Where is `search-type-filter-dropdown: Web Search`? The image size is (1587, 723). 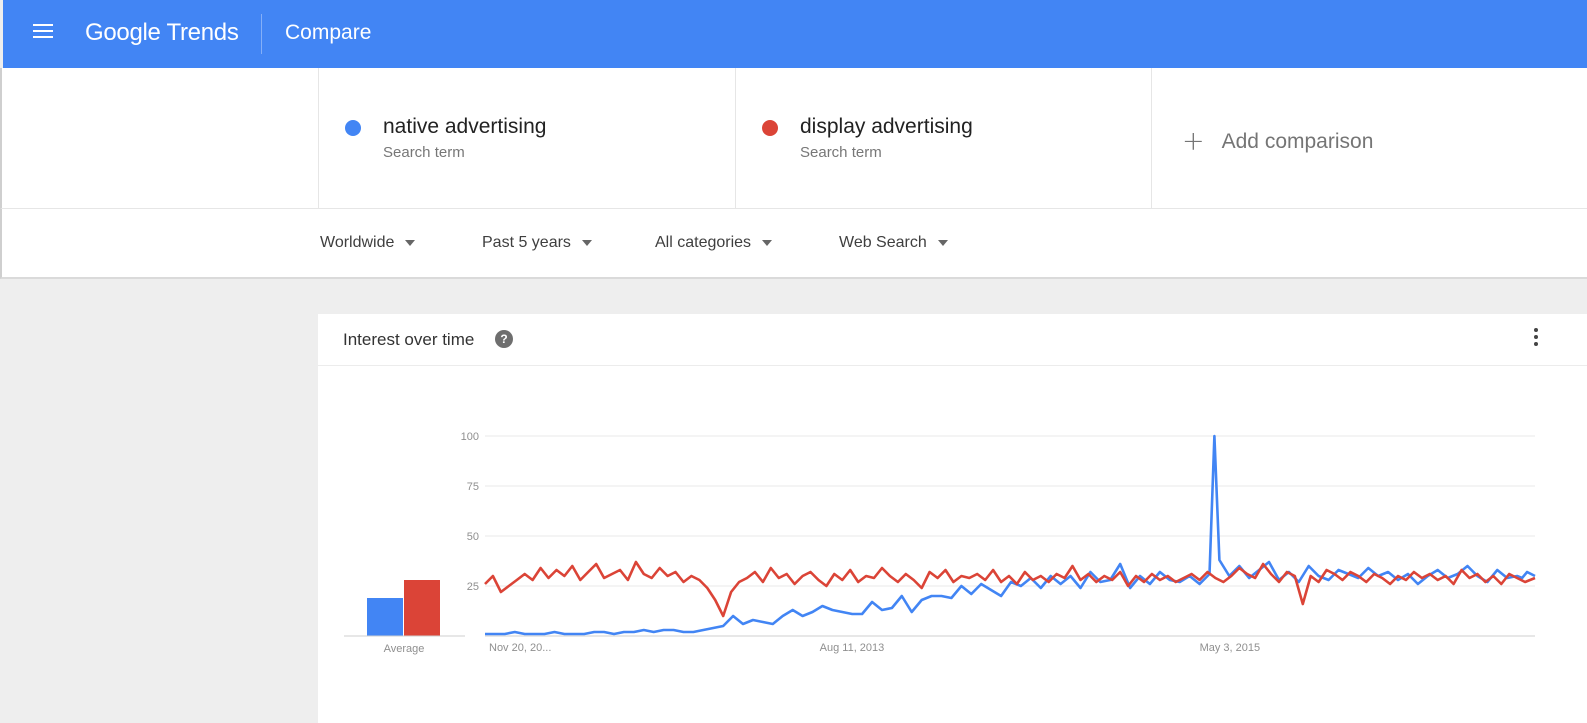 search-type-filter-dropdown: Web Search is located at coordinates (893, 243).